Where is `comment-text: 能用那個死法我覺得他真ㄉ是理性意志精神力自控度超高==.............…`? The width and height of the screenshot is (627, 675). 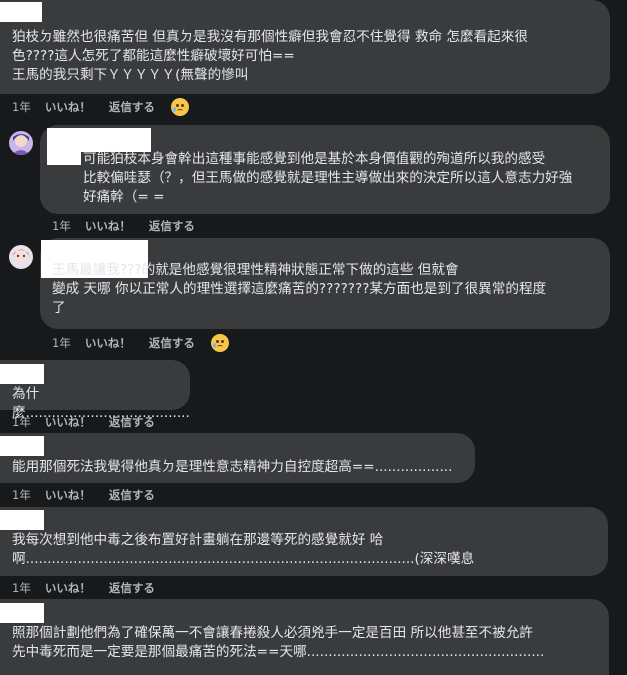 comment-text: 能用那個死法我覺得他真ㄉ是理性意志精神力自控度超高==.............… is located at coordinates (232, 467).